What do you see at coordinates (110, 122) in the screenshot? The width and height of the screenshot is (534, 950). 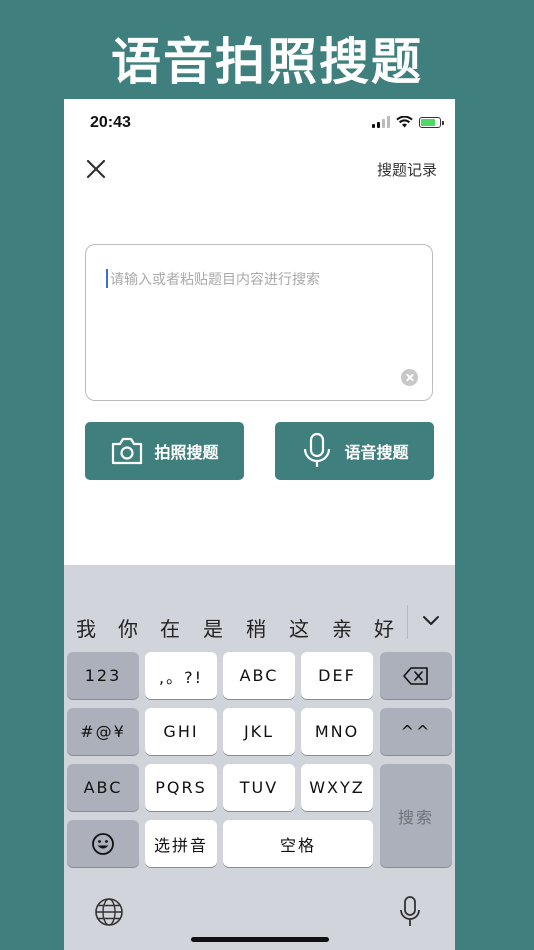 I see `status-time: 20:43` at bounding box center [110, 122].